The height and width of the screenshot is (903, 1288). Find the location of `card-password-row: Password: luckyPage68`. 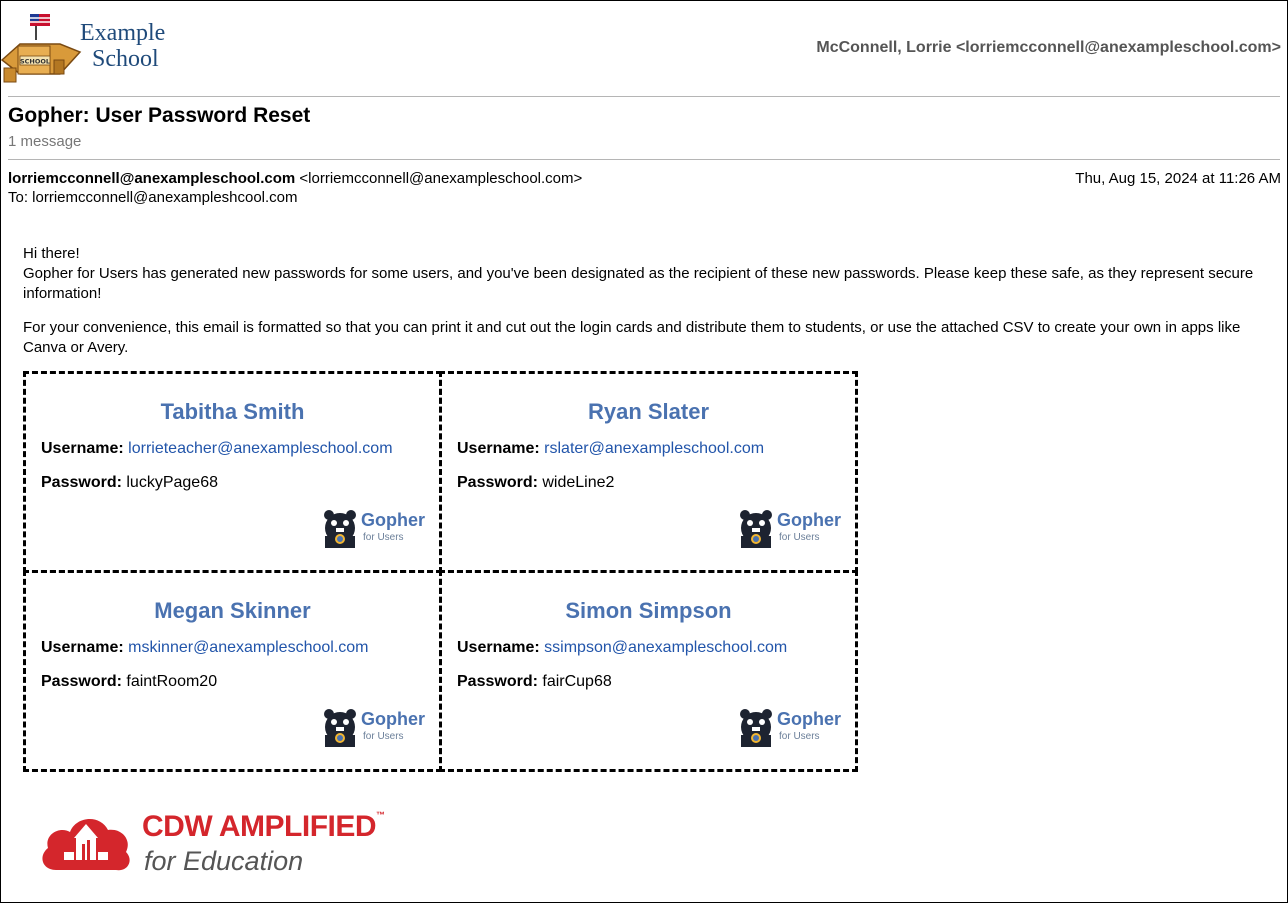

card-password-row: Password: luckyPage68 is located at coordinates (129, 483).